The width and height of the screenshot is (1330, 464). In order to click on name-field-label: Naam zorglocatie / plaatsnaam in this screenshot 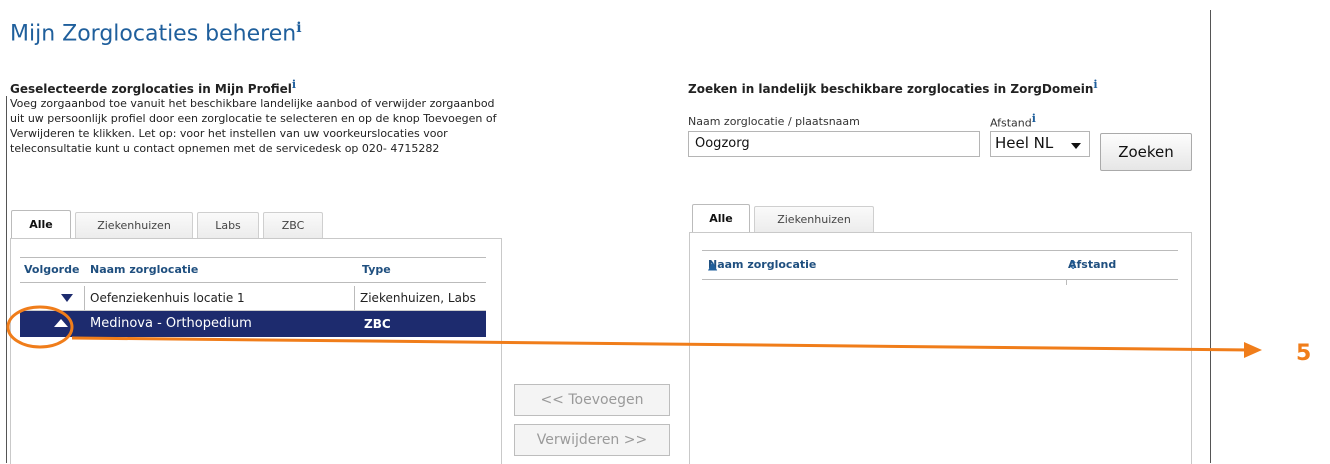, I will do `click(774, 121)`.